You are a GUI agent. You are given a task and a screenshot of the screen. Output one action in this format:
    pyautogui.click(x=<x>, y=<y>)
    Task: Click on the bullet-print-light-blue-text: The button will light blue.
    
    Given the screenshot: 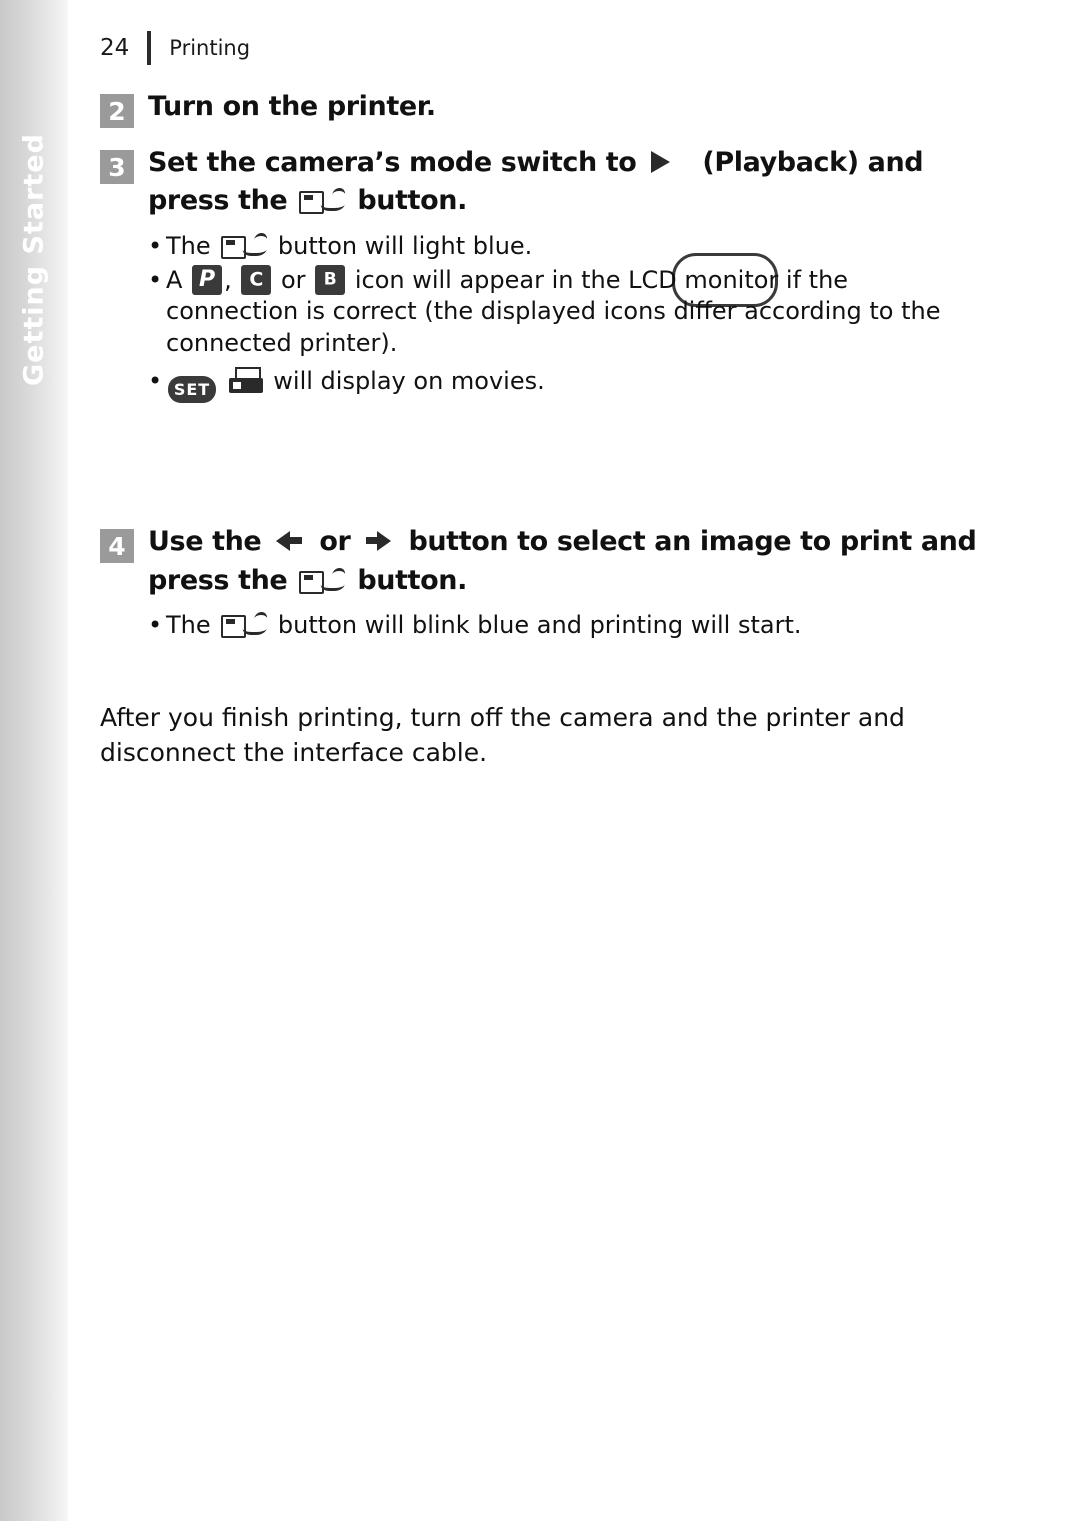 What is the action you would take?
    pyautogui.click(x=573, y=247)
    